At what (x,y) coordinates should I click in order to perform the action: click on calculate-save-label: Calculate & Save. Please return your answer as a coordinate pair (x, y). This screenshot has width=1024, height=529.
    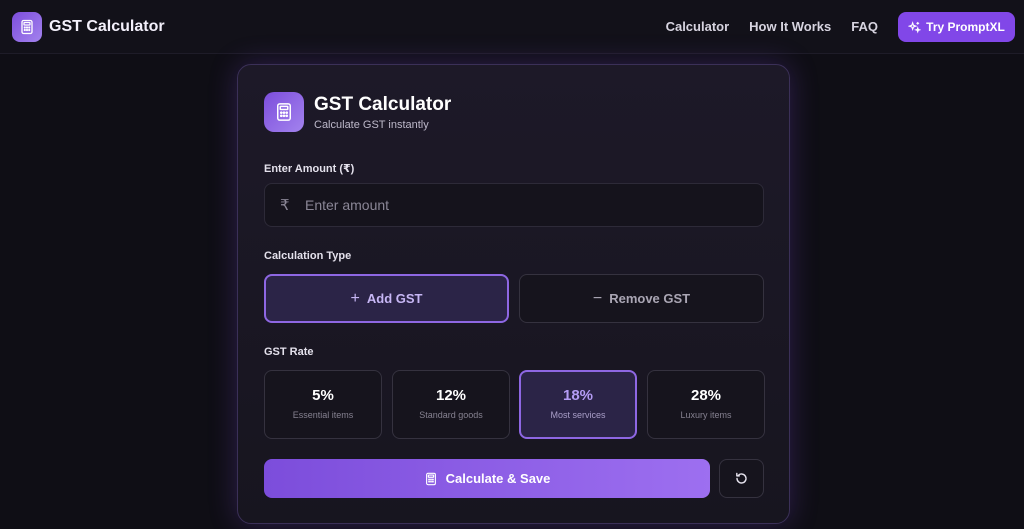
    Looking at the image, I should click on (498, 478).